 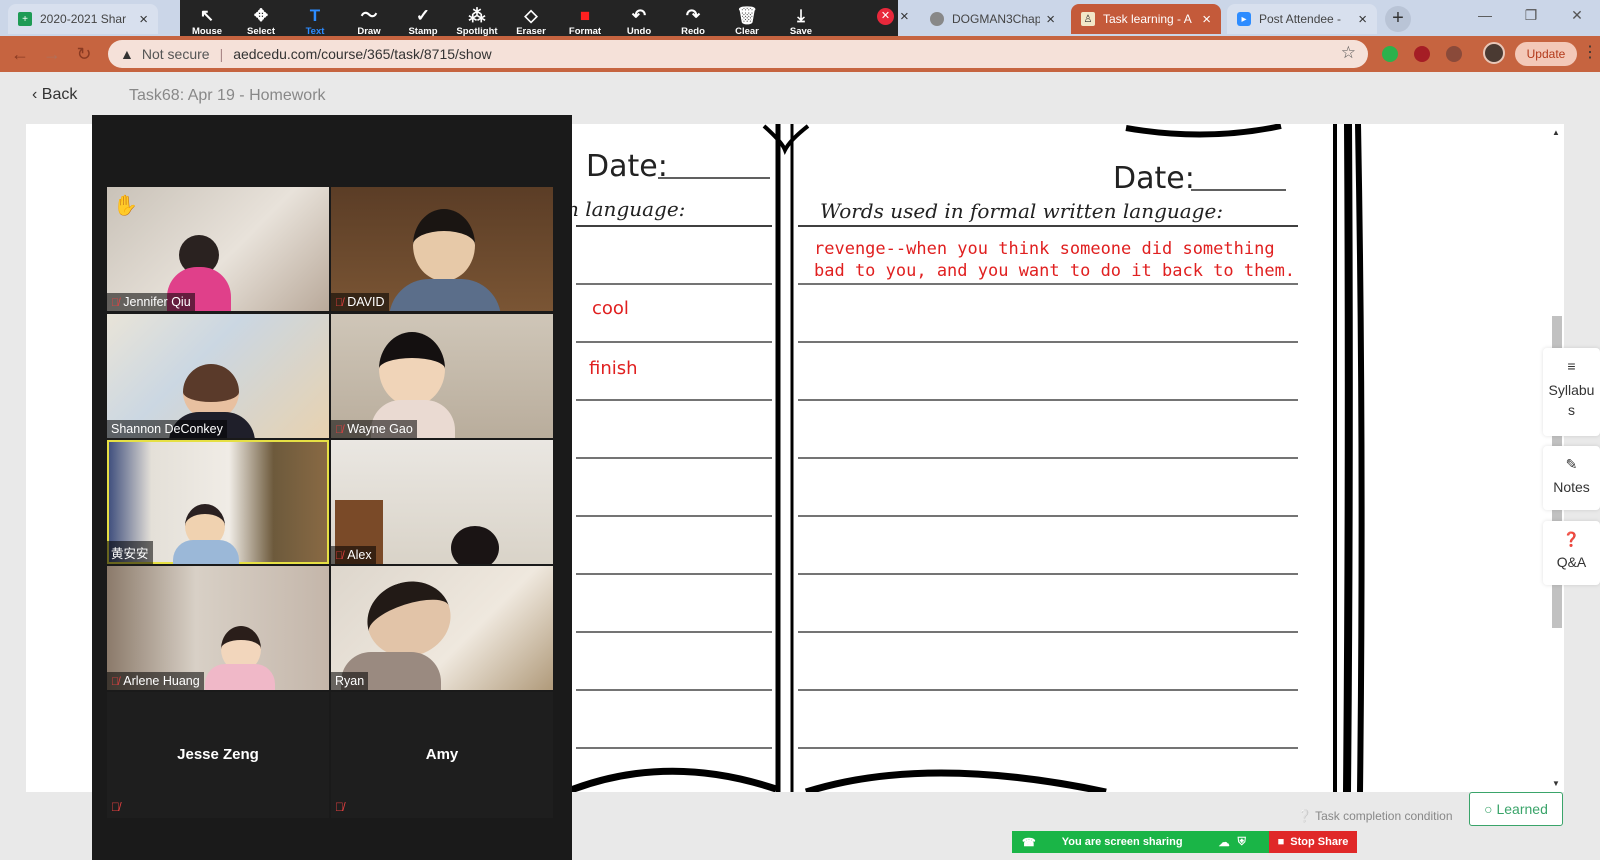 I want to click on notes-panel-button: ✎ Notes, so click(x=1571, y=478).